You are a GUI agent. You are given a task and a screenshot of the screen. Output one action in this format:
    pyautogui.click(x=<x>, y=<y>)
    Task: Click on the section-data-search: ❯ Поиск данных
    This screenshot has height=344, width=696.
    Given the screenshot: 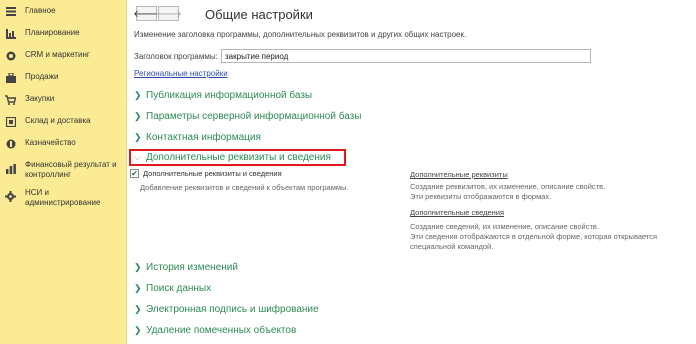 What is the action you would take?
    pyautogui.click(x=172, y=288)
    